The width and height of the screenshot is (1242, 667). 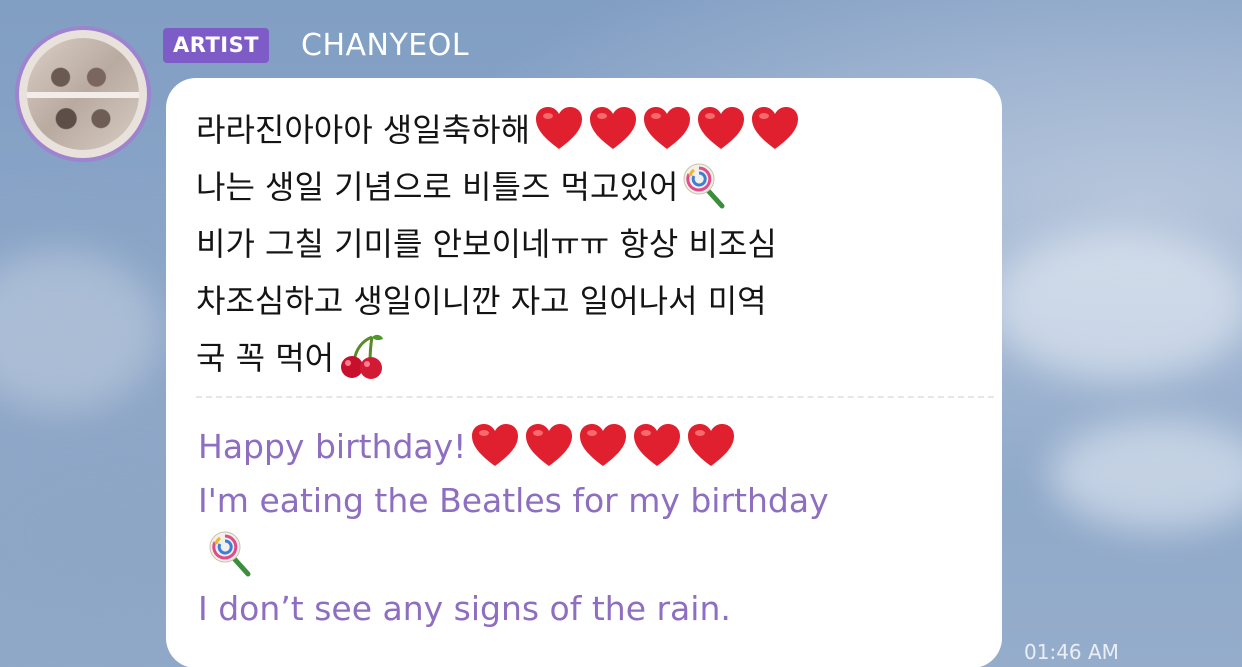 I want to click on translation-line: I don’t see any signs of the rain., so click(x=593, y=609).